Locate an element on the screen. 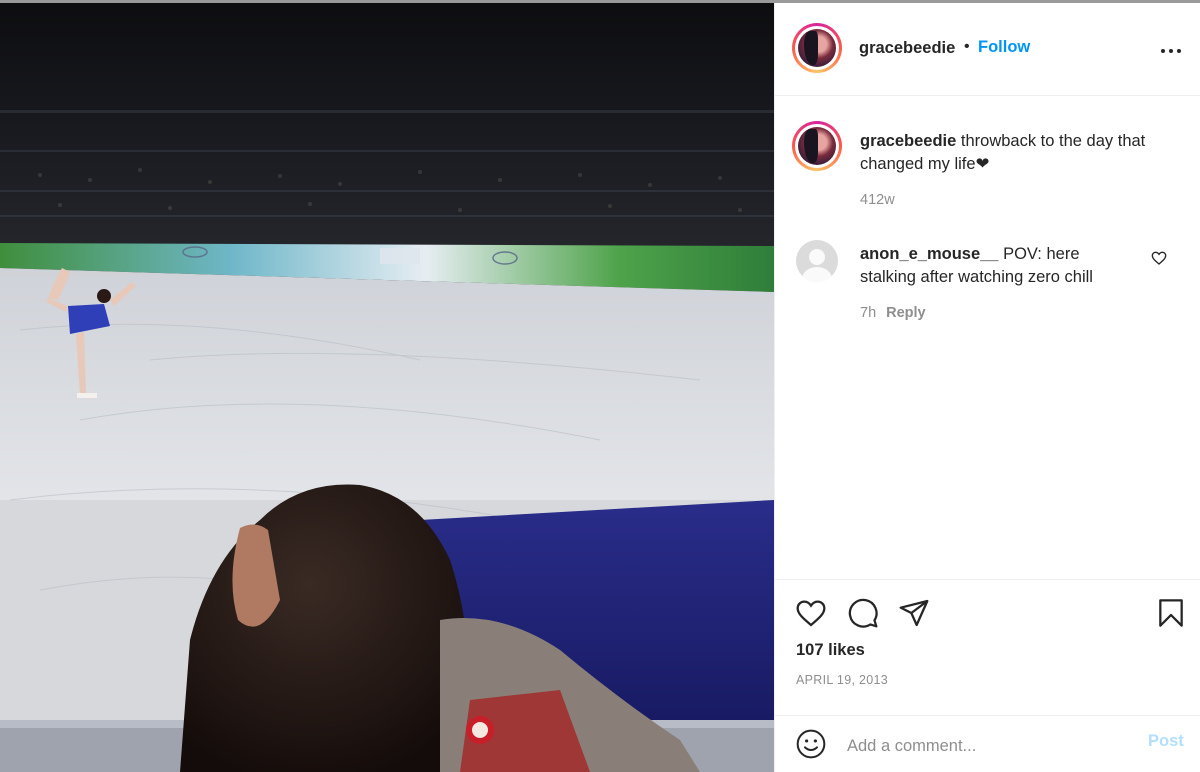 The width and height of the screenshot is (1200, 772). likes-count: 107 likes is located at coordinates (830, 650).